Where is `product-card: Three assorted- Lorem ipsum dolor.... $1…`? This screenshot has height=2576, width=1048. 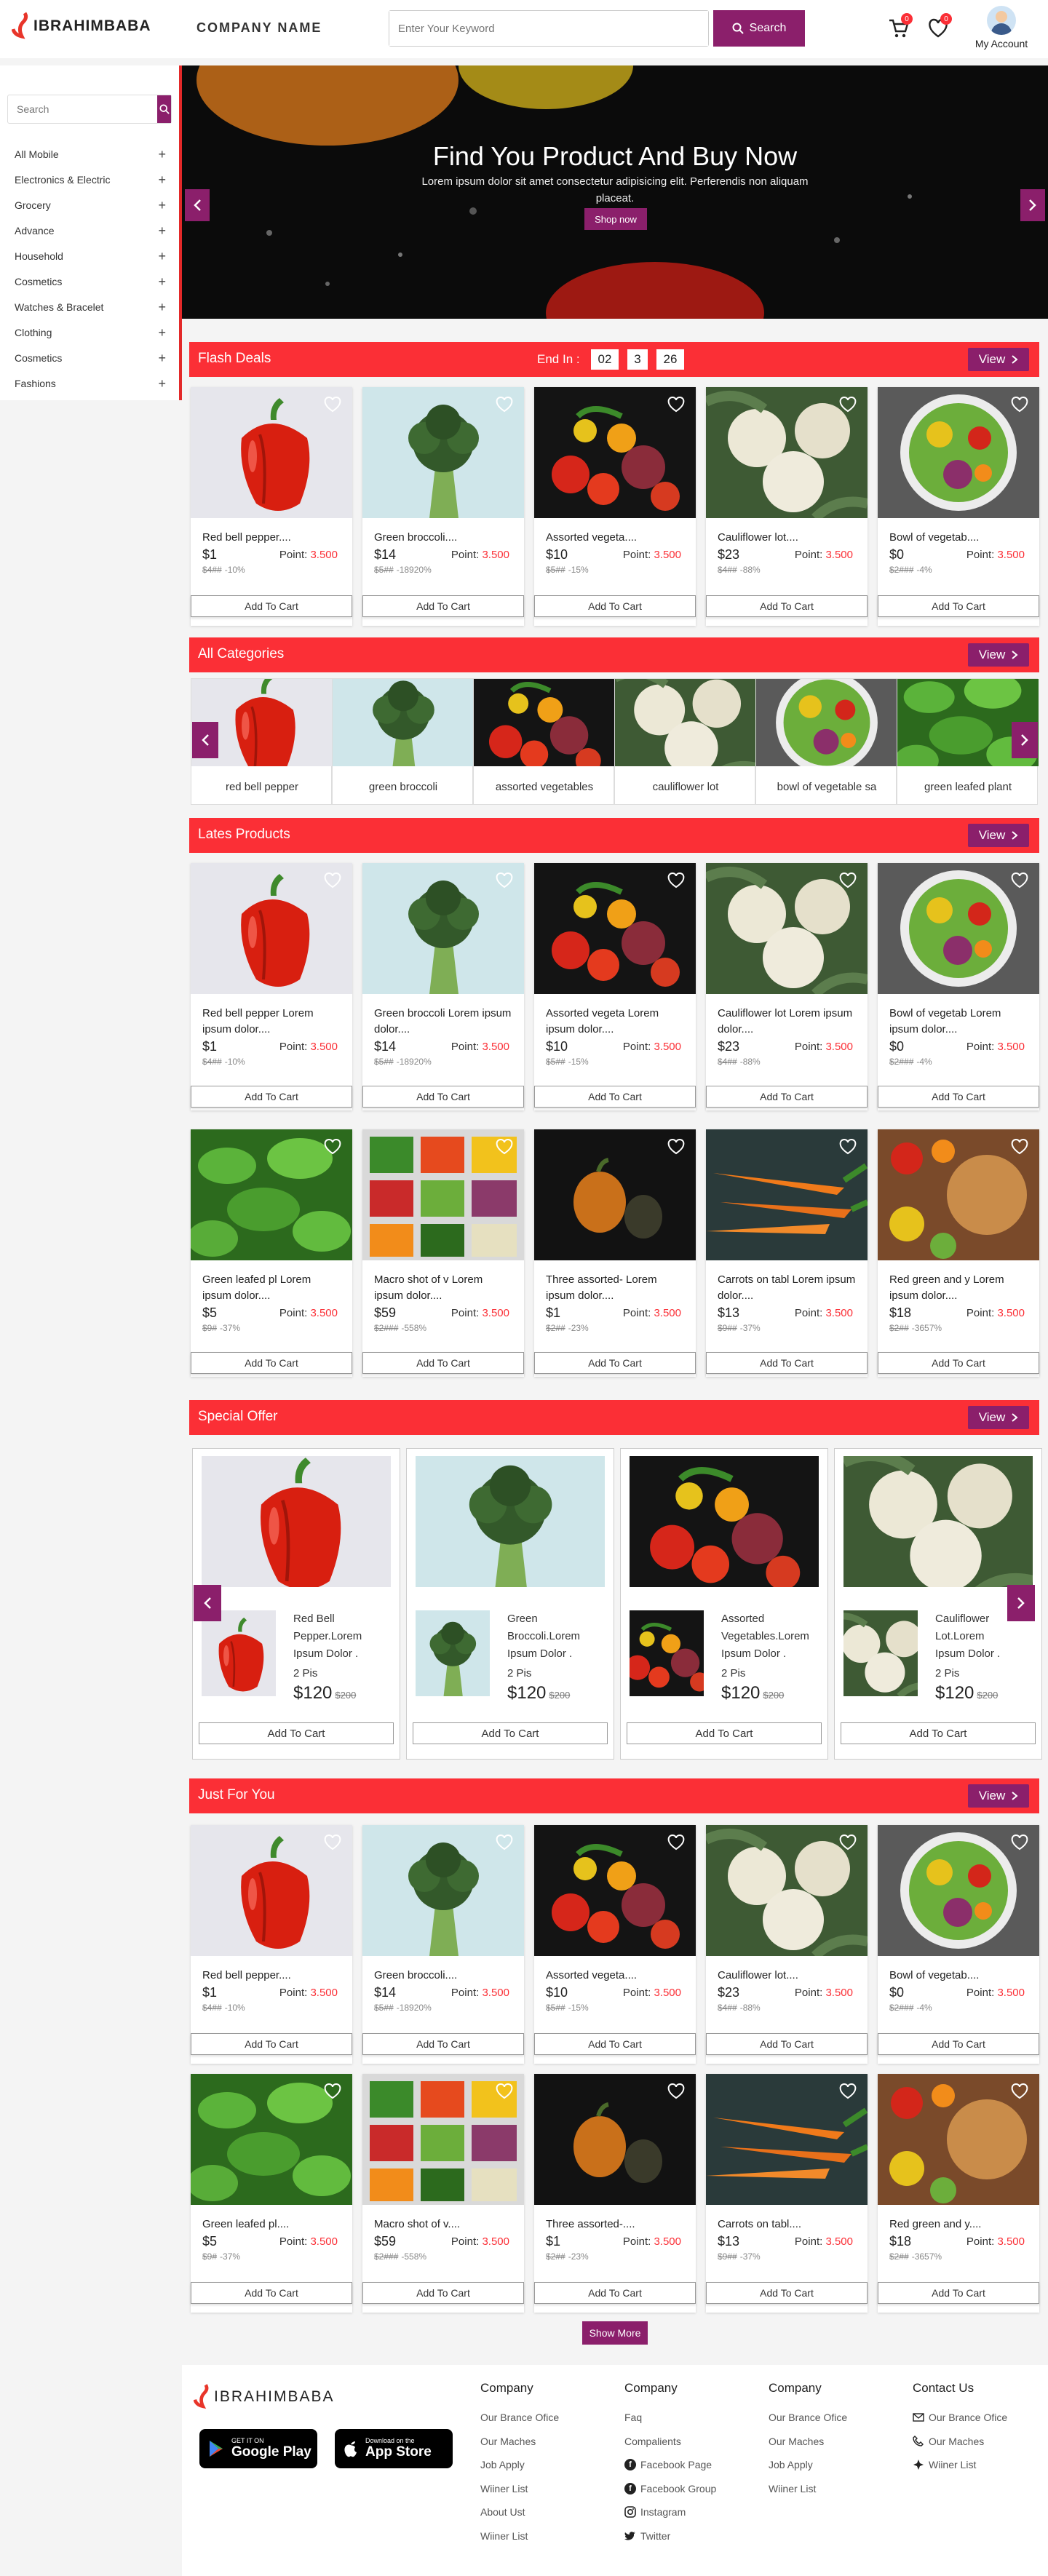
product-card: Three assorted- Lorem ipsum dolor.... $1… is located at coordinates (615, 1253).